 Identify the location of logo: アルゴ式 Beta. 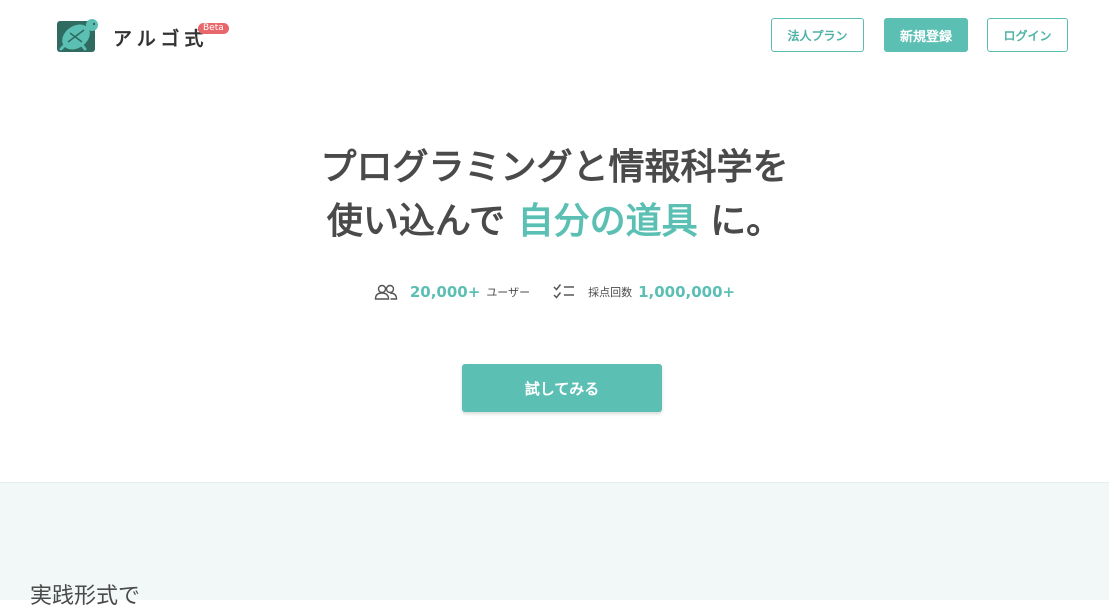
(142, 35).